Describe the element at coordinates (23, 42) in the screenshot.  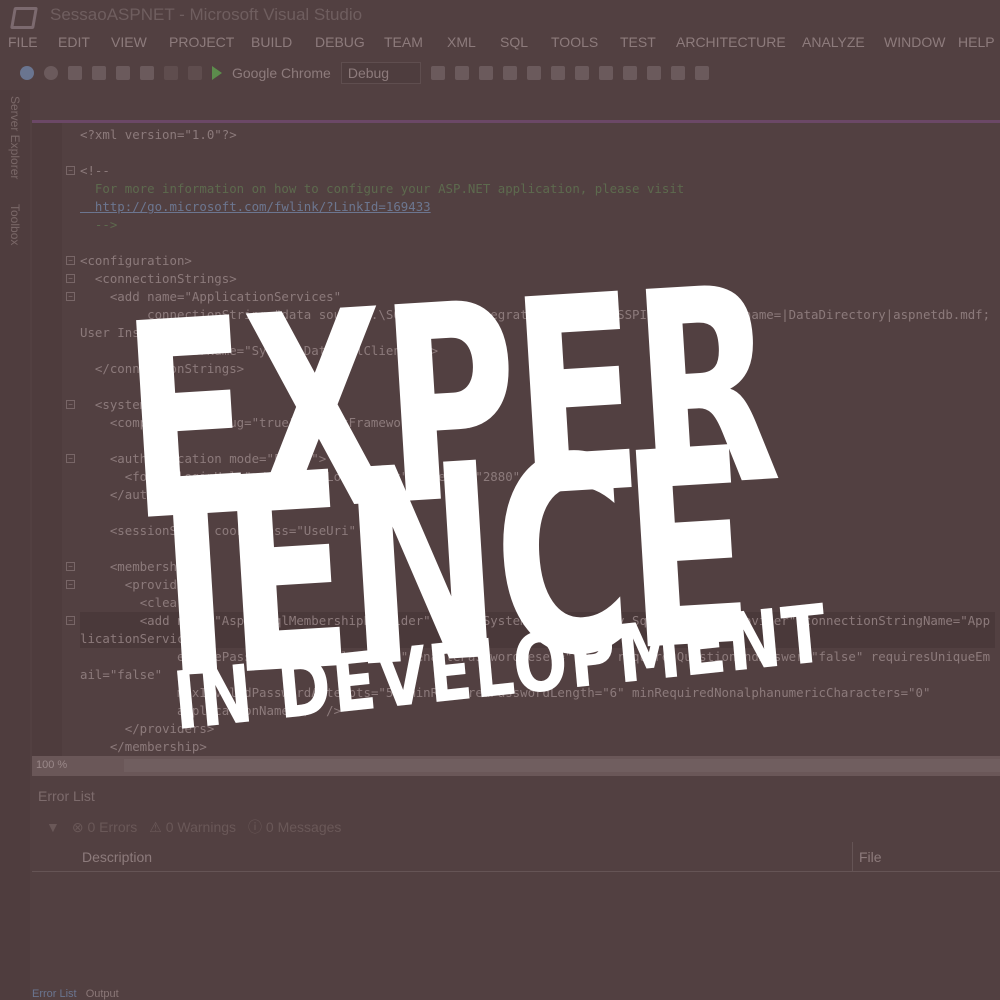
I see `menu-file: FILE` at that location.